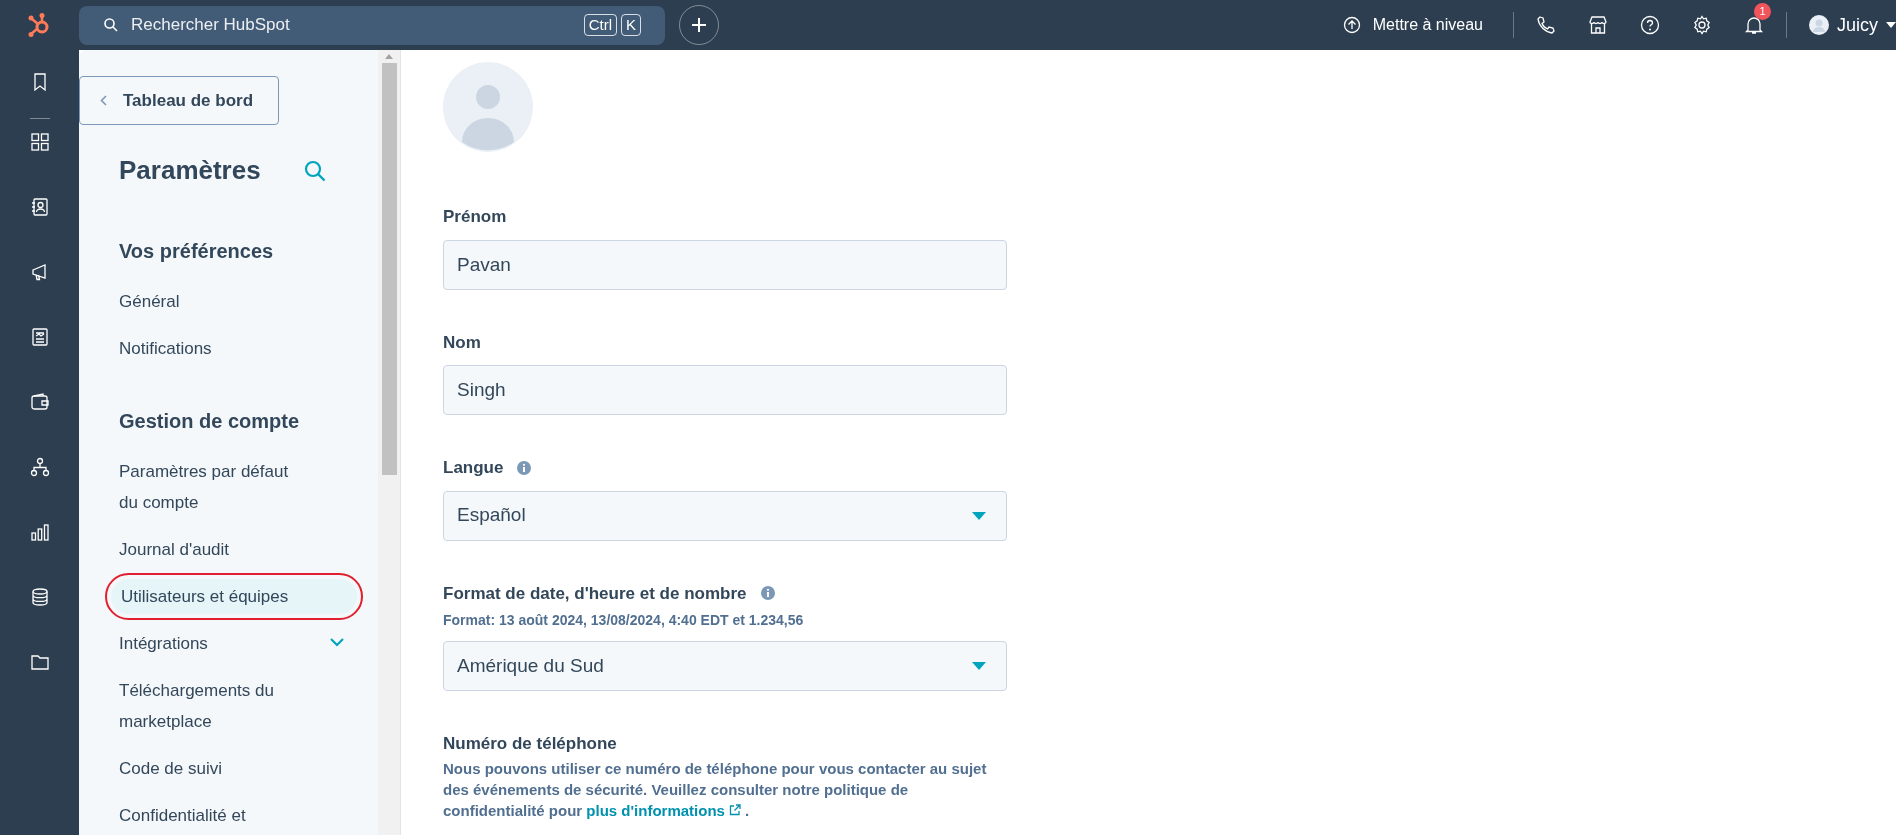 This screenshot has height=835, width=1896. What do you see at coordinates (595, 593) in the screenshot?
I see `field-label: Format de date, d'heure et de nombre` at bounding box center [595, 593].